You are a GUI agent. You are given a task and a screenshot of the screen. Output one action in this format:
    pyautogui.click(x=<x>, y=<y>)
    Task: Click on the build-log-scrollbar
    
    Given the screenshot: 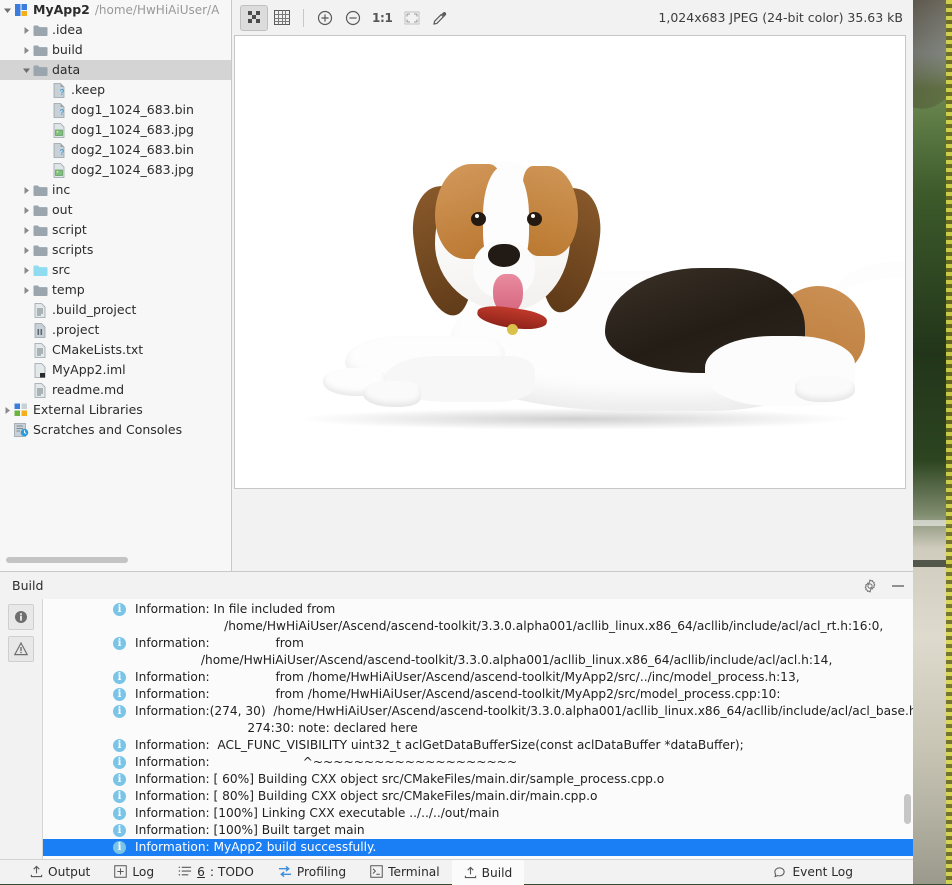 What is the action you would take?
    pyautogui.click(x=907, y=809)
    